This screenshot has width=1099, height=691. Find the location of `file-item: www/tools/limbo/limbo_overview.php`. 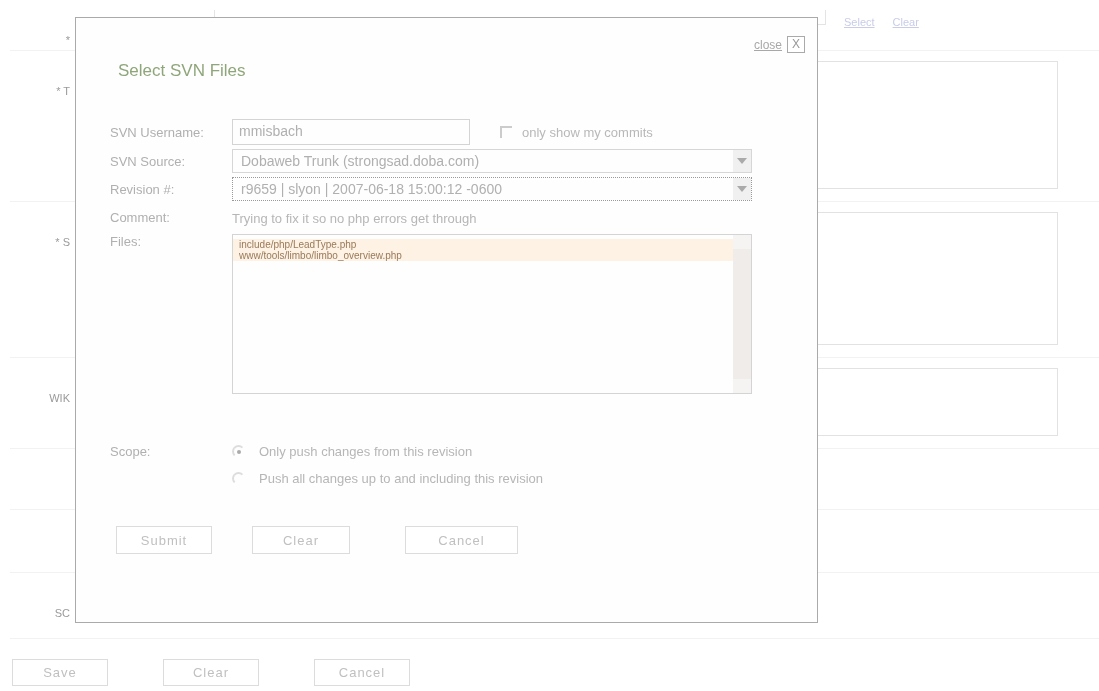

file-item: www/tools/limbo/limbo_overview.php is located at coordinates (483, 255).